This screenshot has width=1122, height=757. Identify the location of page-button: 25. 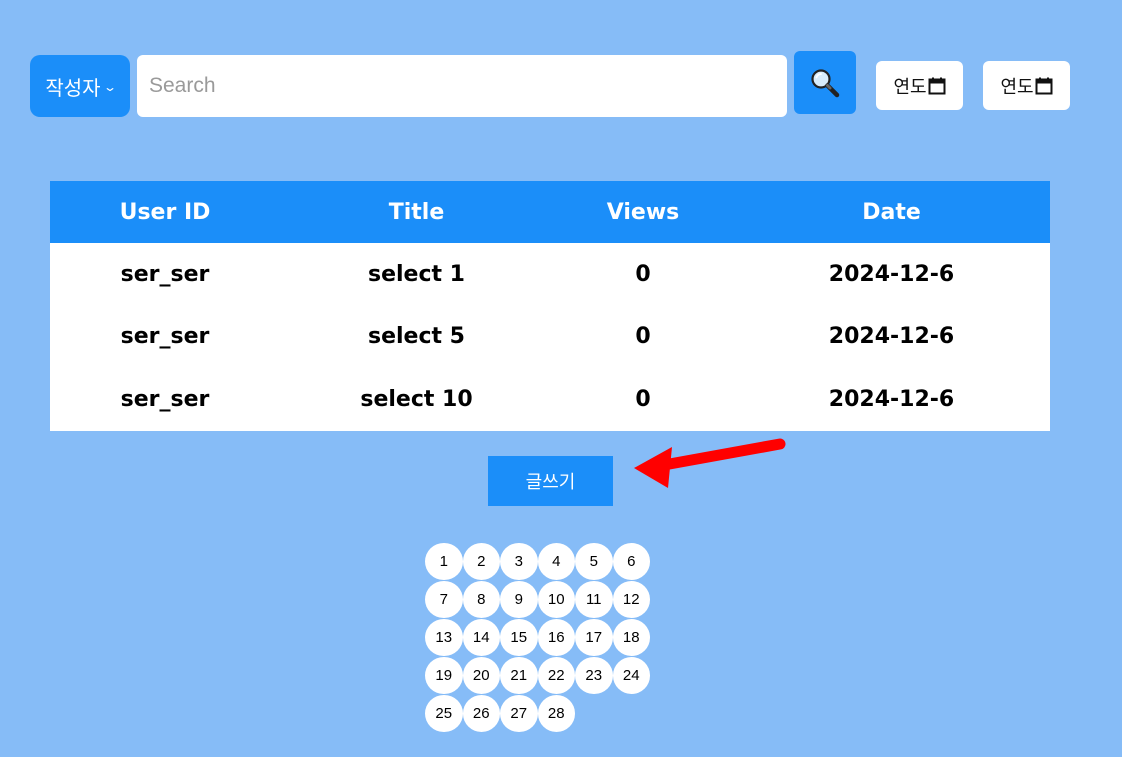
(444, 713).